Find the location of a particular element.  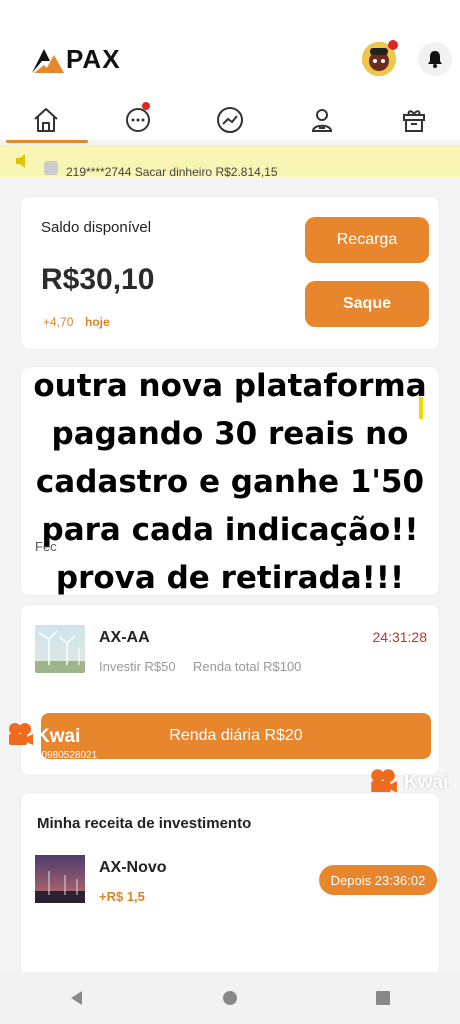

nav-active-indicator is located at coordinates (47, 141).